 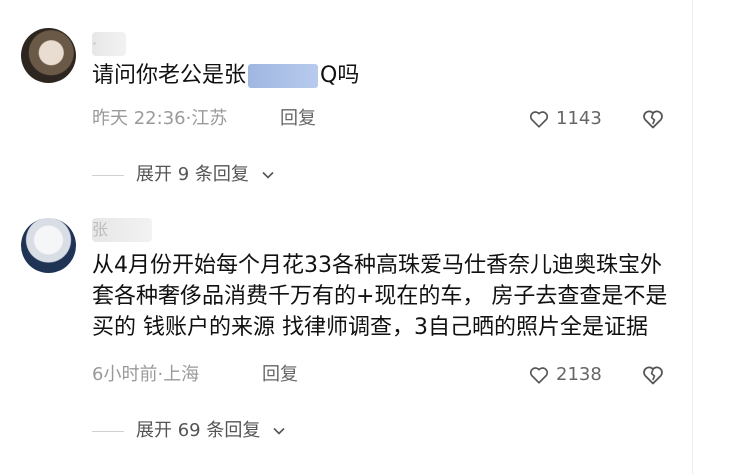 What do you see at coordinates (122, 230) in the screenshot?
I see `username: 张` at bounding box center [122, 230].